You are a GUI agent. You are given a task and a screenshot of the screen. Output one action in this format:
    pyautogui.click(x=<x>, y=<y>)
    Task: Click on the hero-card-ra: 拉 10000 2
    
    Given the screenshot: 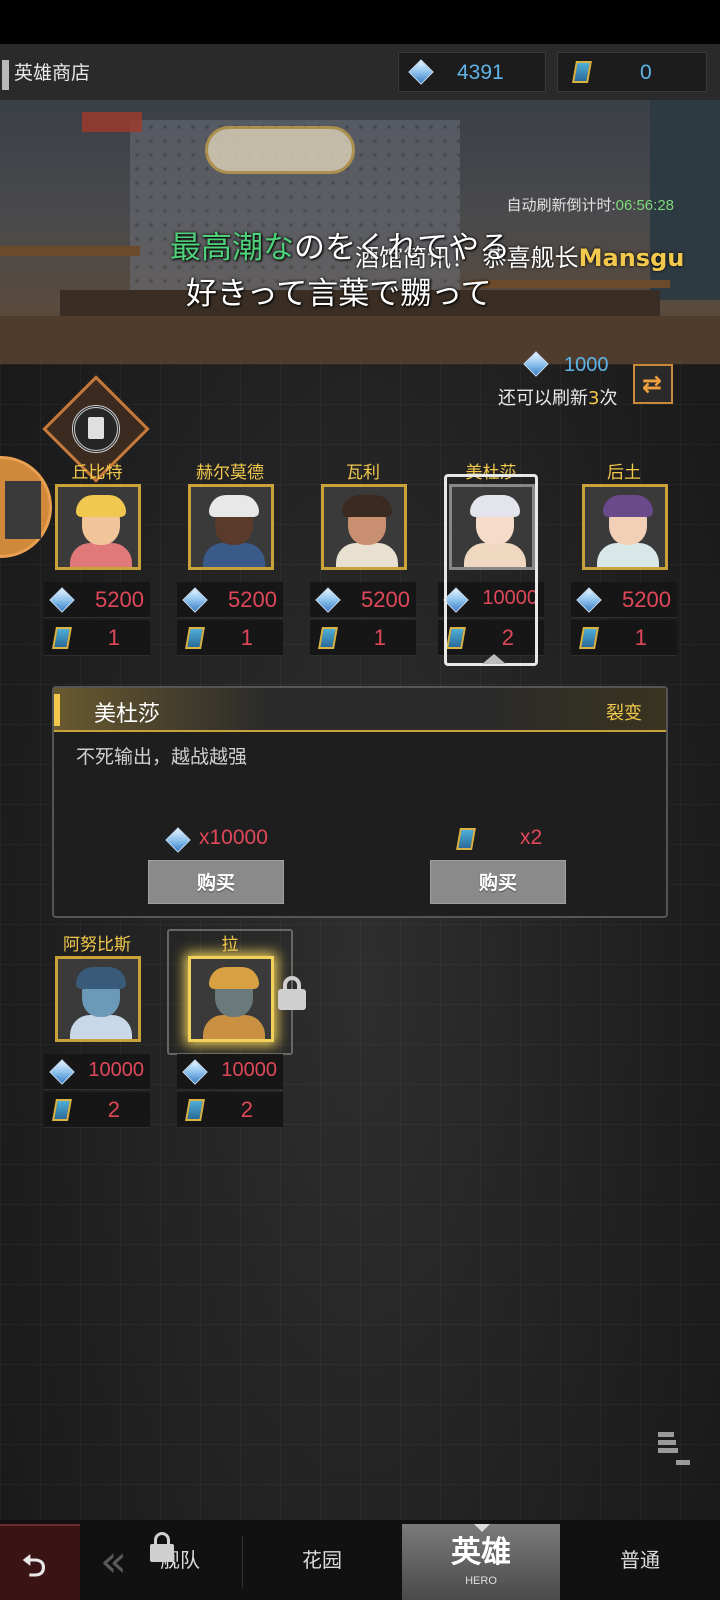 What is the action you would take?
    pyautogui.click(x=230, y=1030)
    